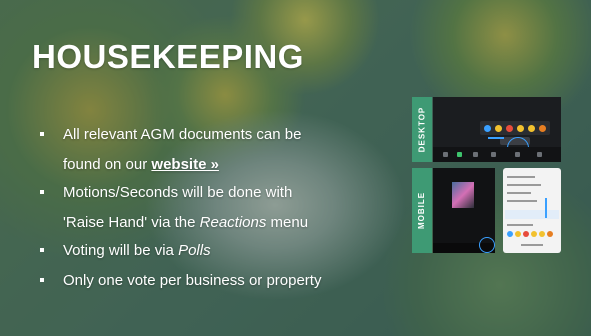  I want to click on bullet-text: Voting will be via, so click(121, 250).